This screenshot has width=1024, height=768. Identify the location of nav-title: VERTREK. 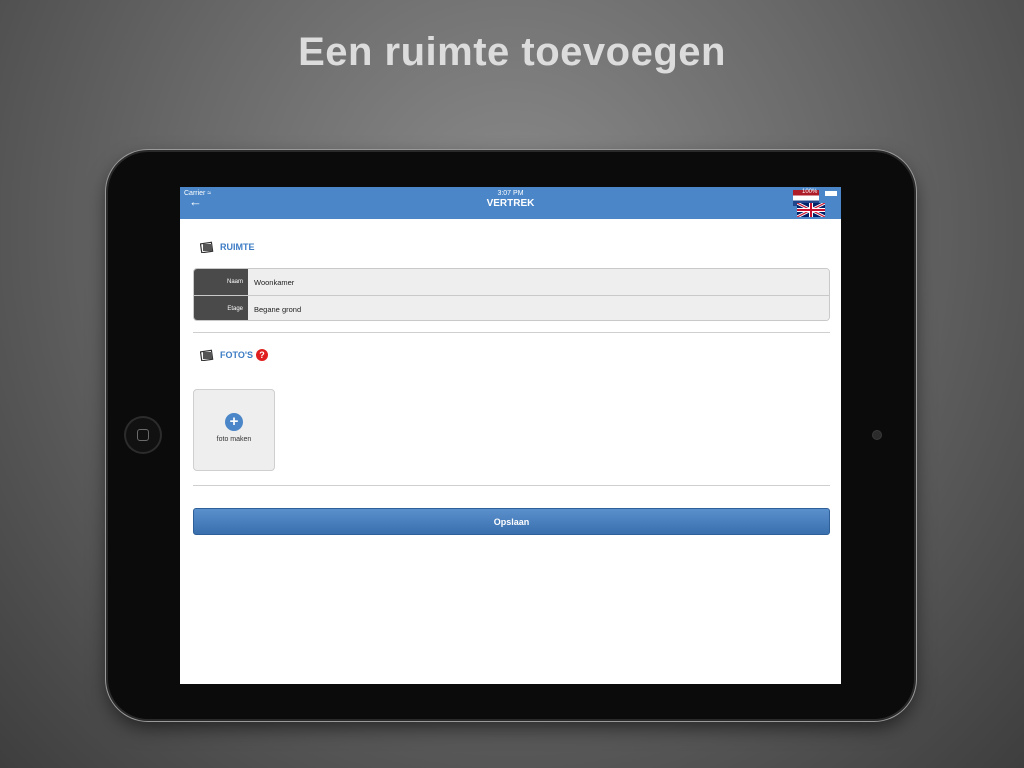
(510, 203).